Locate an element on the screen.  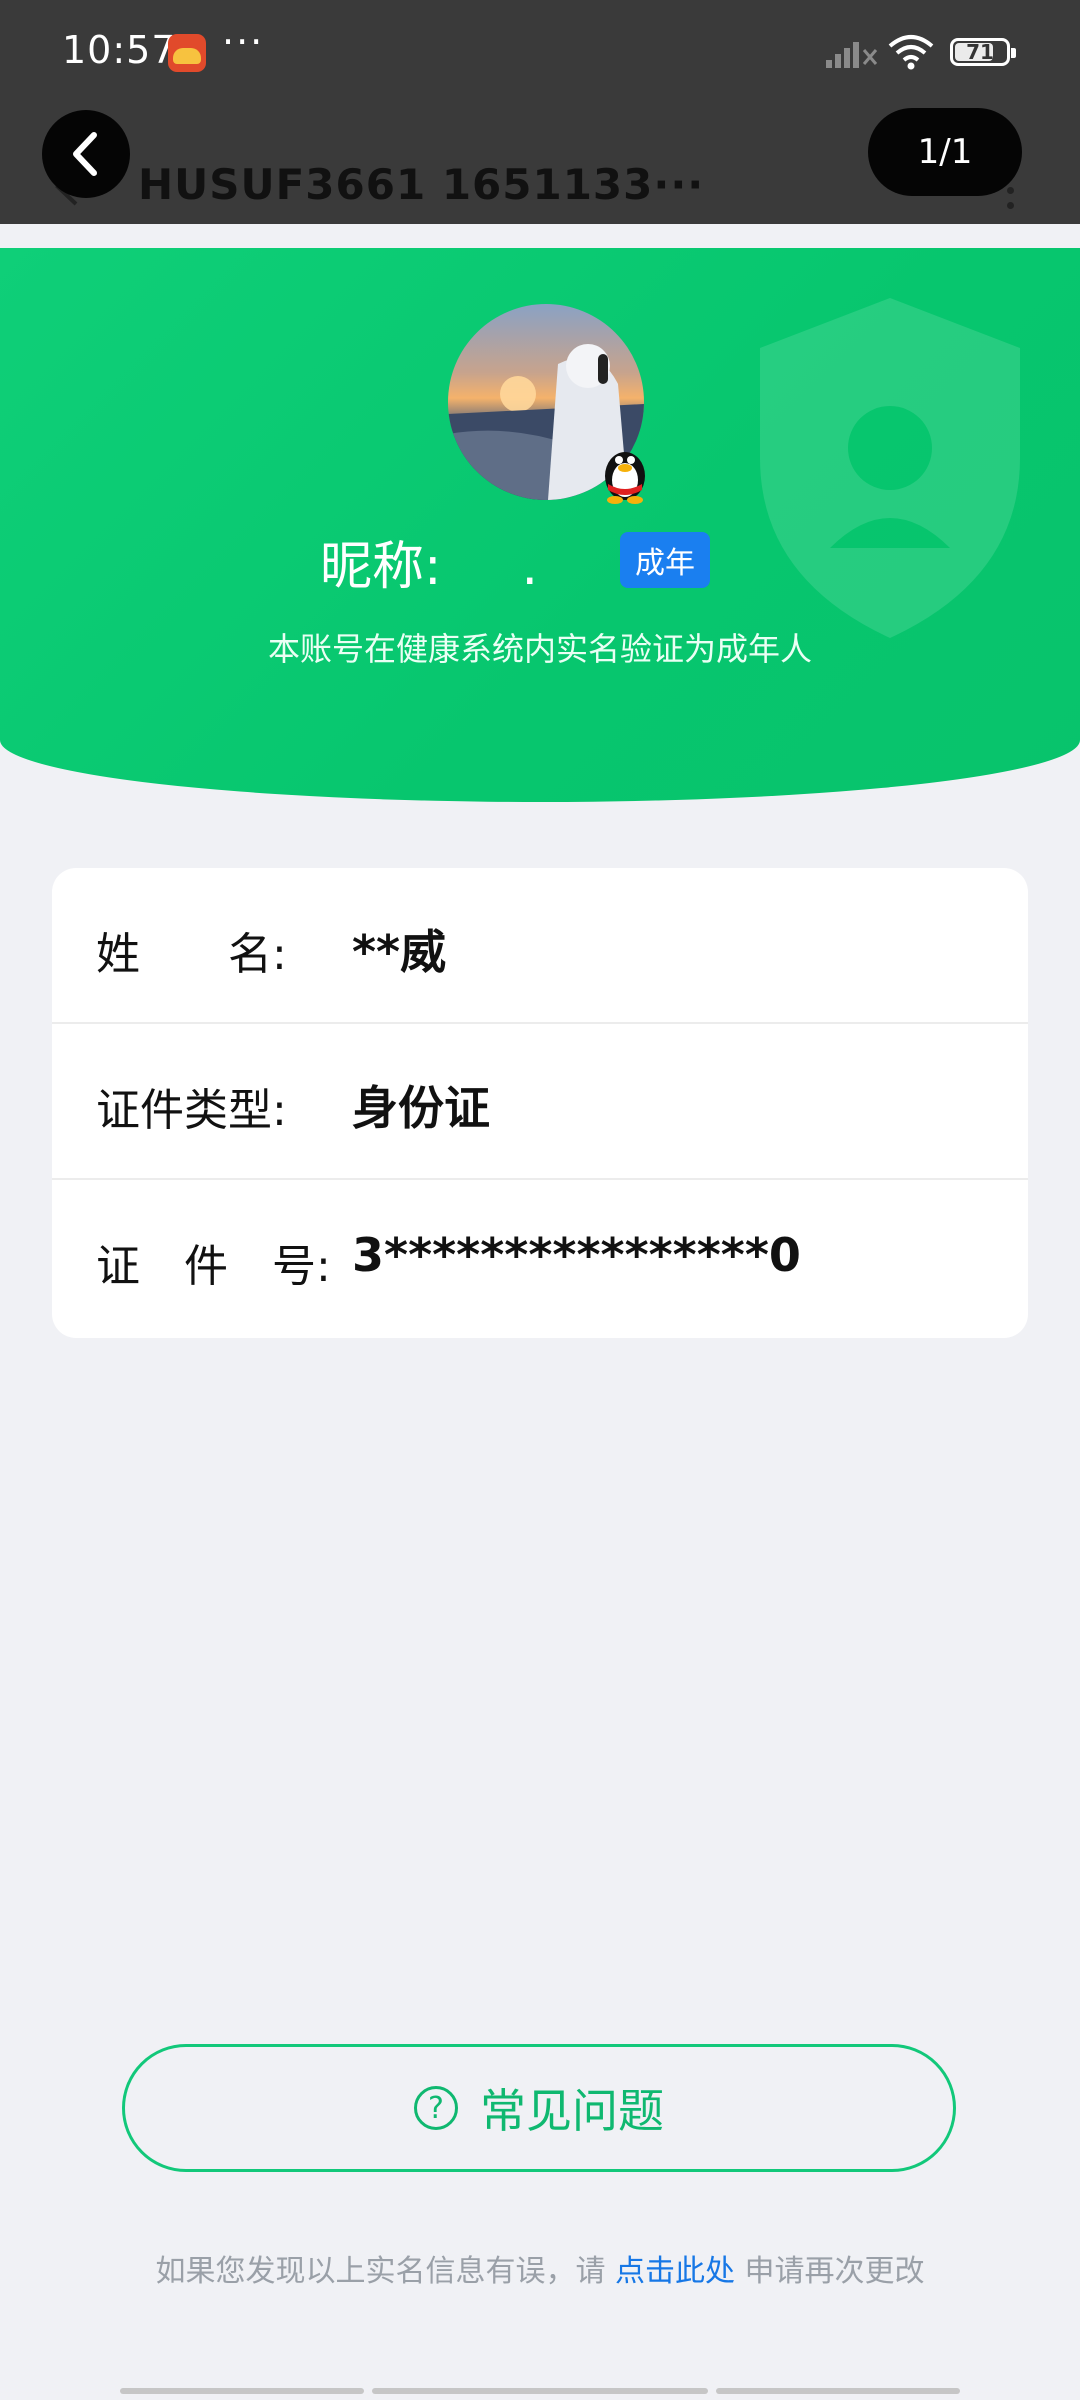
battery-level: 71 is located at coordinates (980, 52).